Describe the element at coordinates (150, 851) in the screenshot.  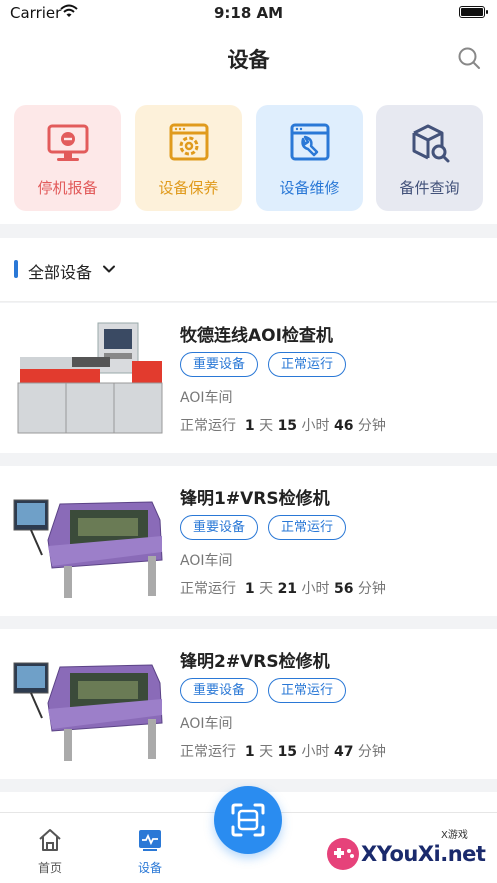
I see `tab-device: 设备` at that location.